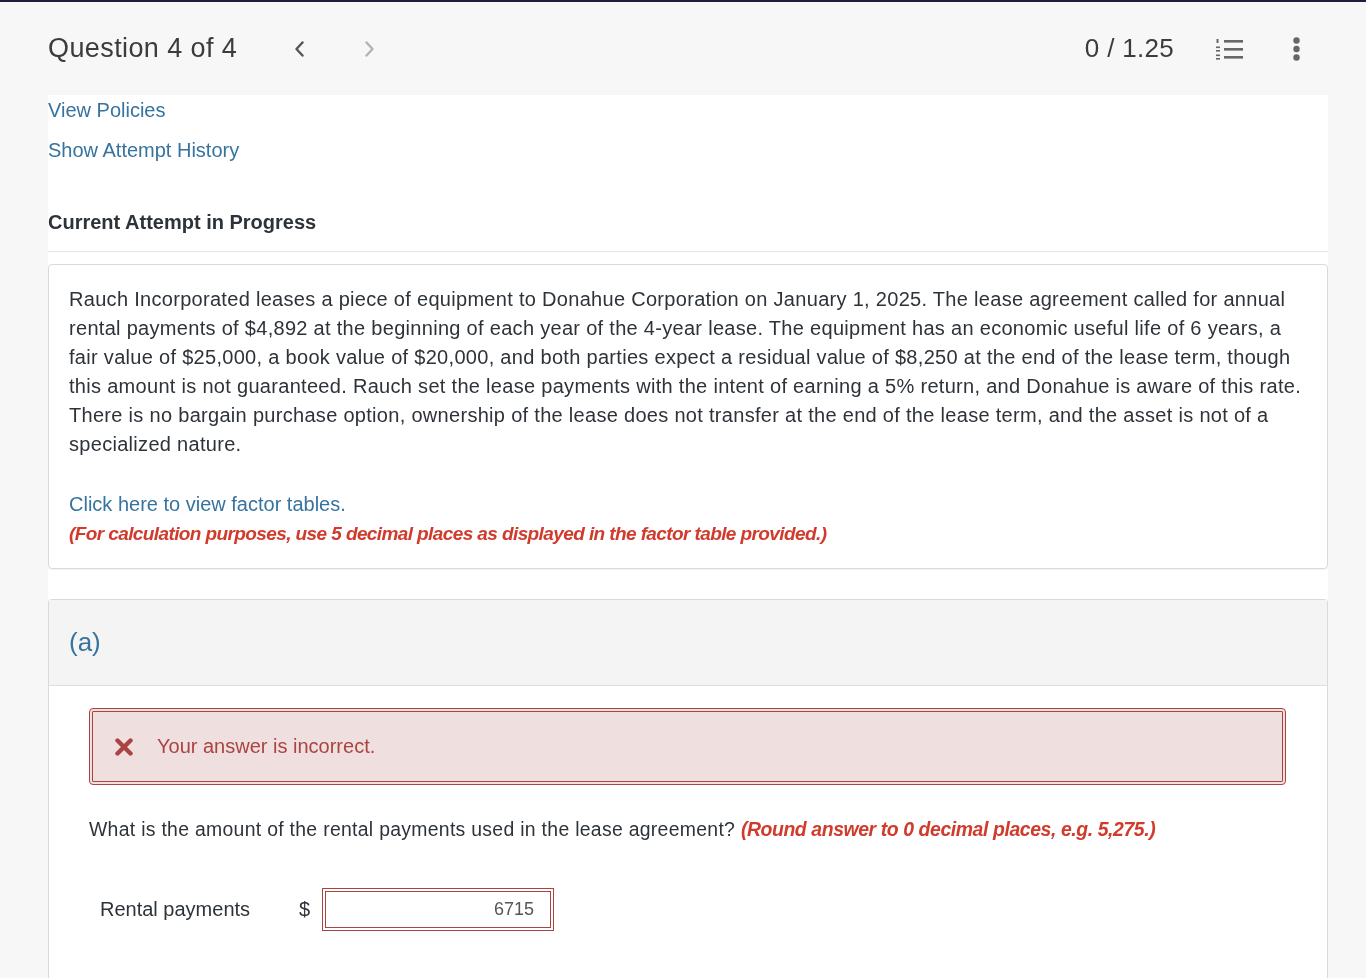 The width and height of the screenshot is (1366, 978). What do you see at coordinates (623, 829) in the screenshot?
I see `part-question-text: What is the amount of the rental payments used in the lease agreement? (Round answer to 0 decimal places, e.g. 5,275.)` at bounding box center [623, 829].